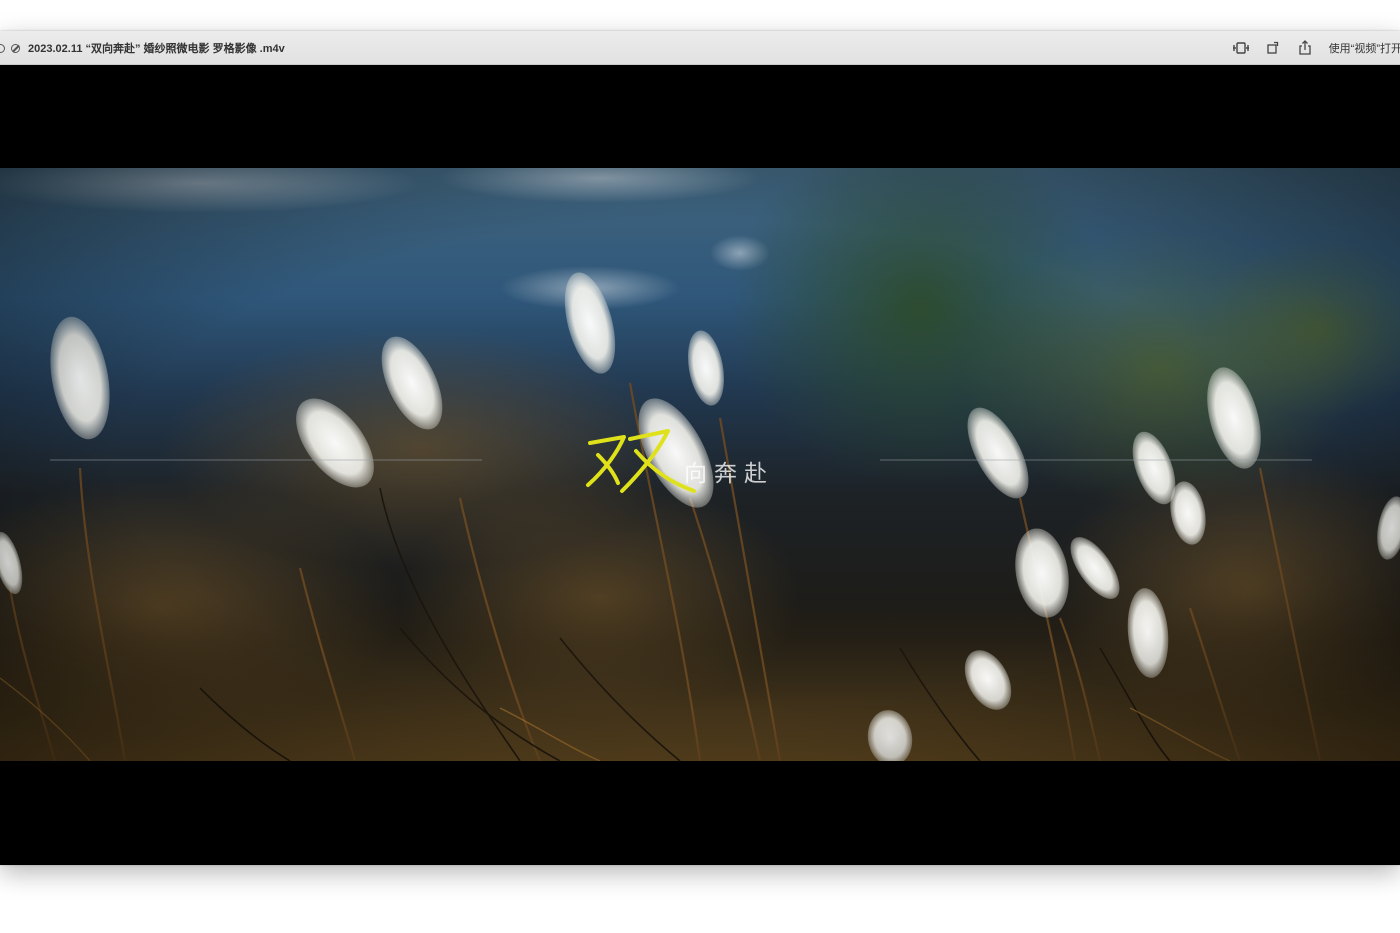 The height and width of the screenshot is (933, 1400). What do you see at coordinates (2, 48) in the screenshot?
I see `circle-icon` at bounding box center [2, 48].